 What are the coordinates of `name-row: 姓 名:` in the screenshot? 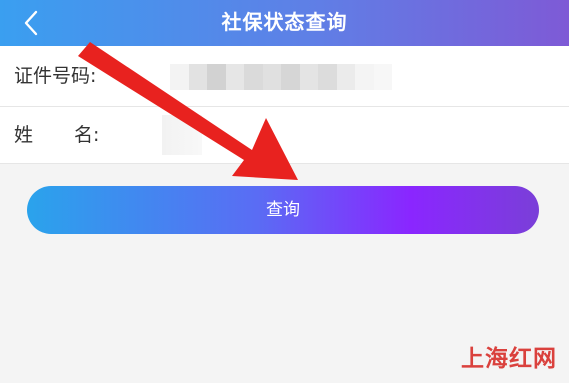 It's located at (284, 135).